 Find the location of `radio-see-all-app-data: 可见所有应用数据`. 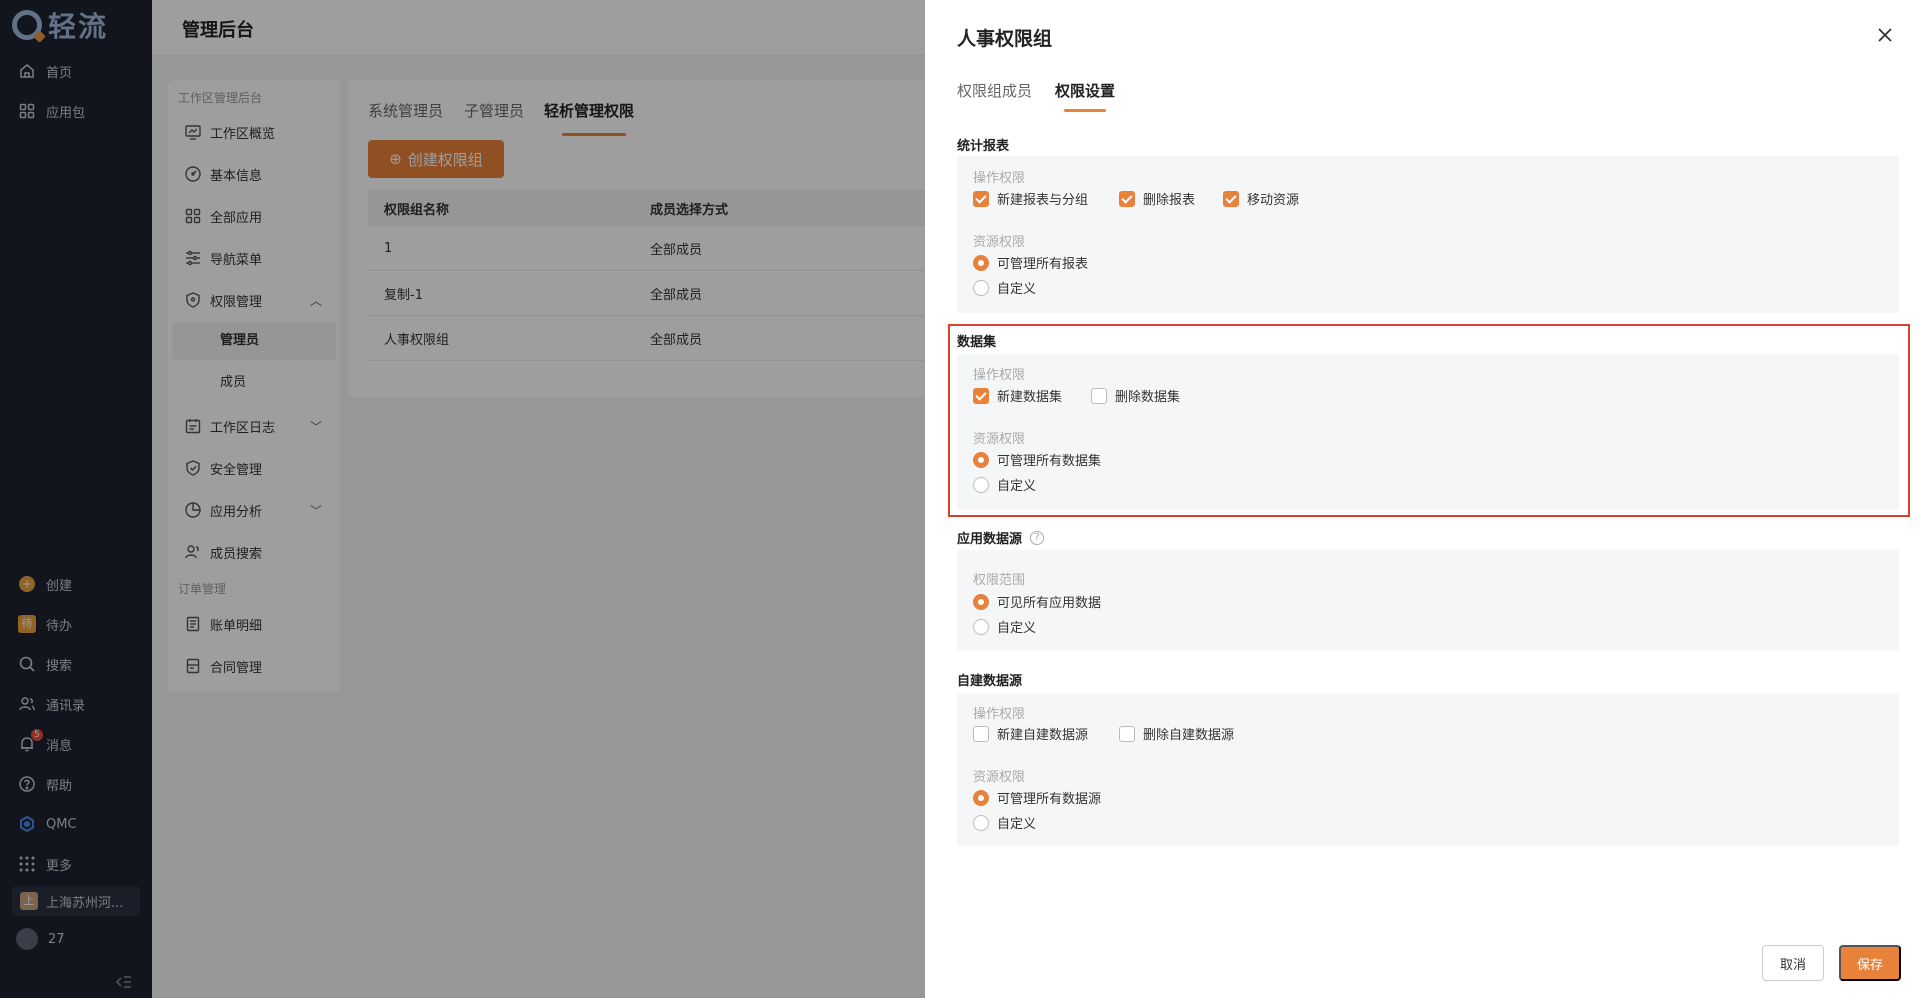

radio-see-all-app-data: 可见所有应用数据 is located at coordinates (1037, 601).